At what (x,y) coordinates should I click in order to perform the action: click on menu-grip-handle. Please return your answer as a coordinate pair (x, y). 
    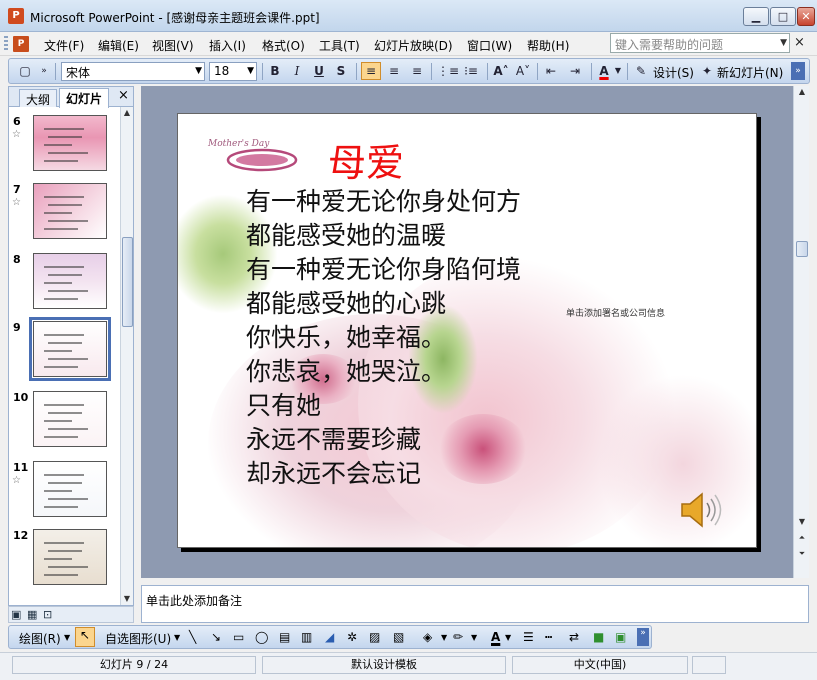
    Looking at the image, I should click on (6, 44).